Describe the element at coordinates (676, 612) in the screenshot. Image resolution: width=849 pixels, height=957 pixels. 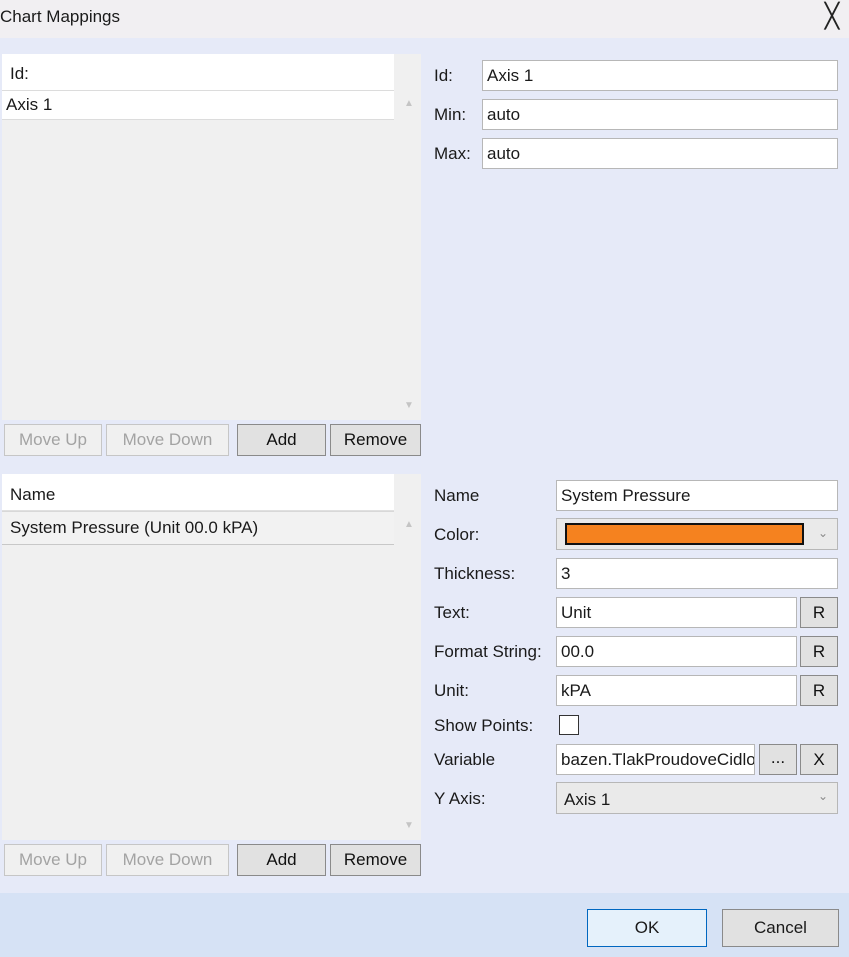
I see `text-field: Unit` at that location.